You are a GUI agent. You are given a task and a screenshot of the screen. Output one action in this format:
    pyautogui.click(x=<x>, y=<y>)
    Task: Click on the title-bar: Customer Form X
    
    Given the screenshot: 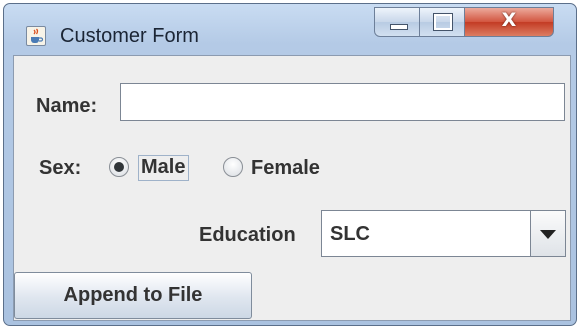 What is the action you would take?
    pyautogui.click(x=290, y=29)
    